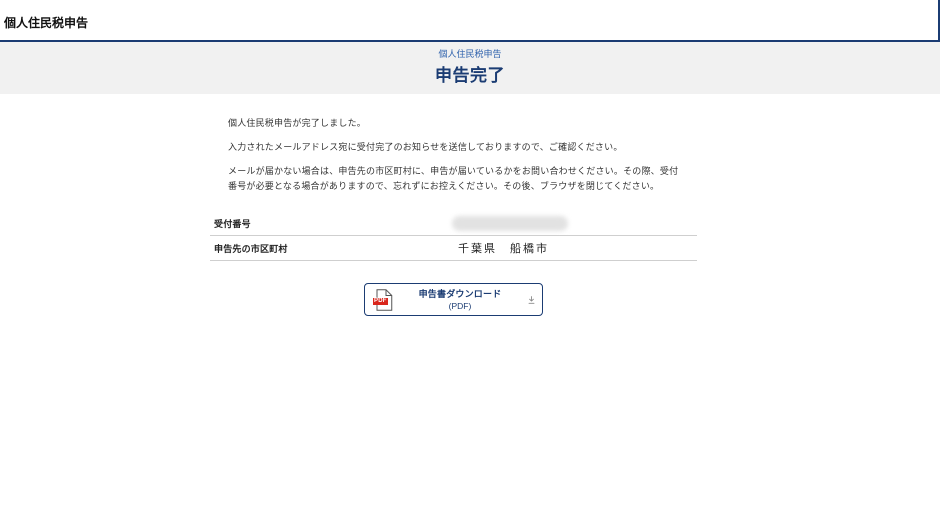 The width and height of the screenshot is (940, 528). What do you see at coordinates (232, 223) in the screenshot?
I see `receipt-number-label: 受付番号` at bounding box center [232, 223].